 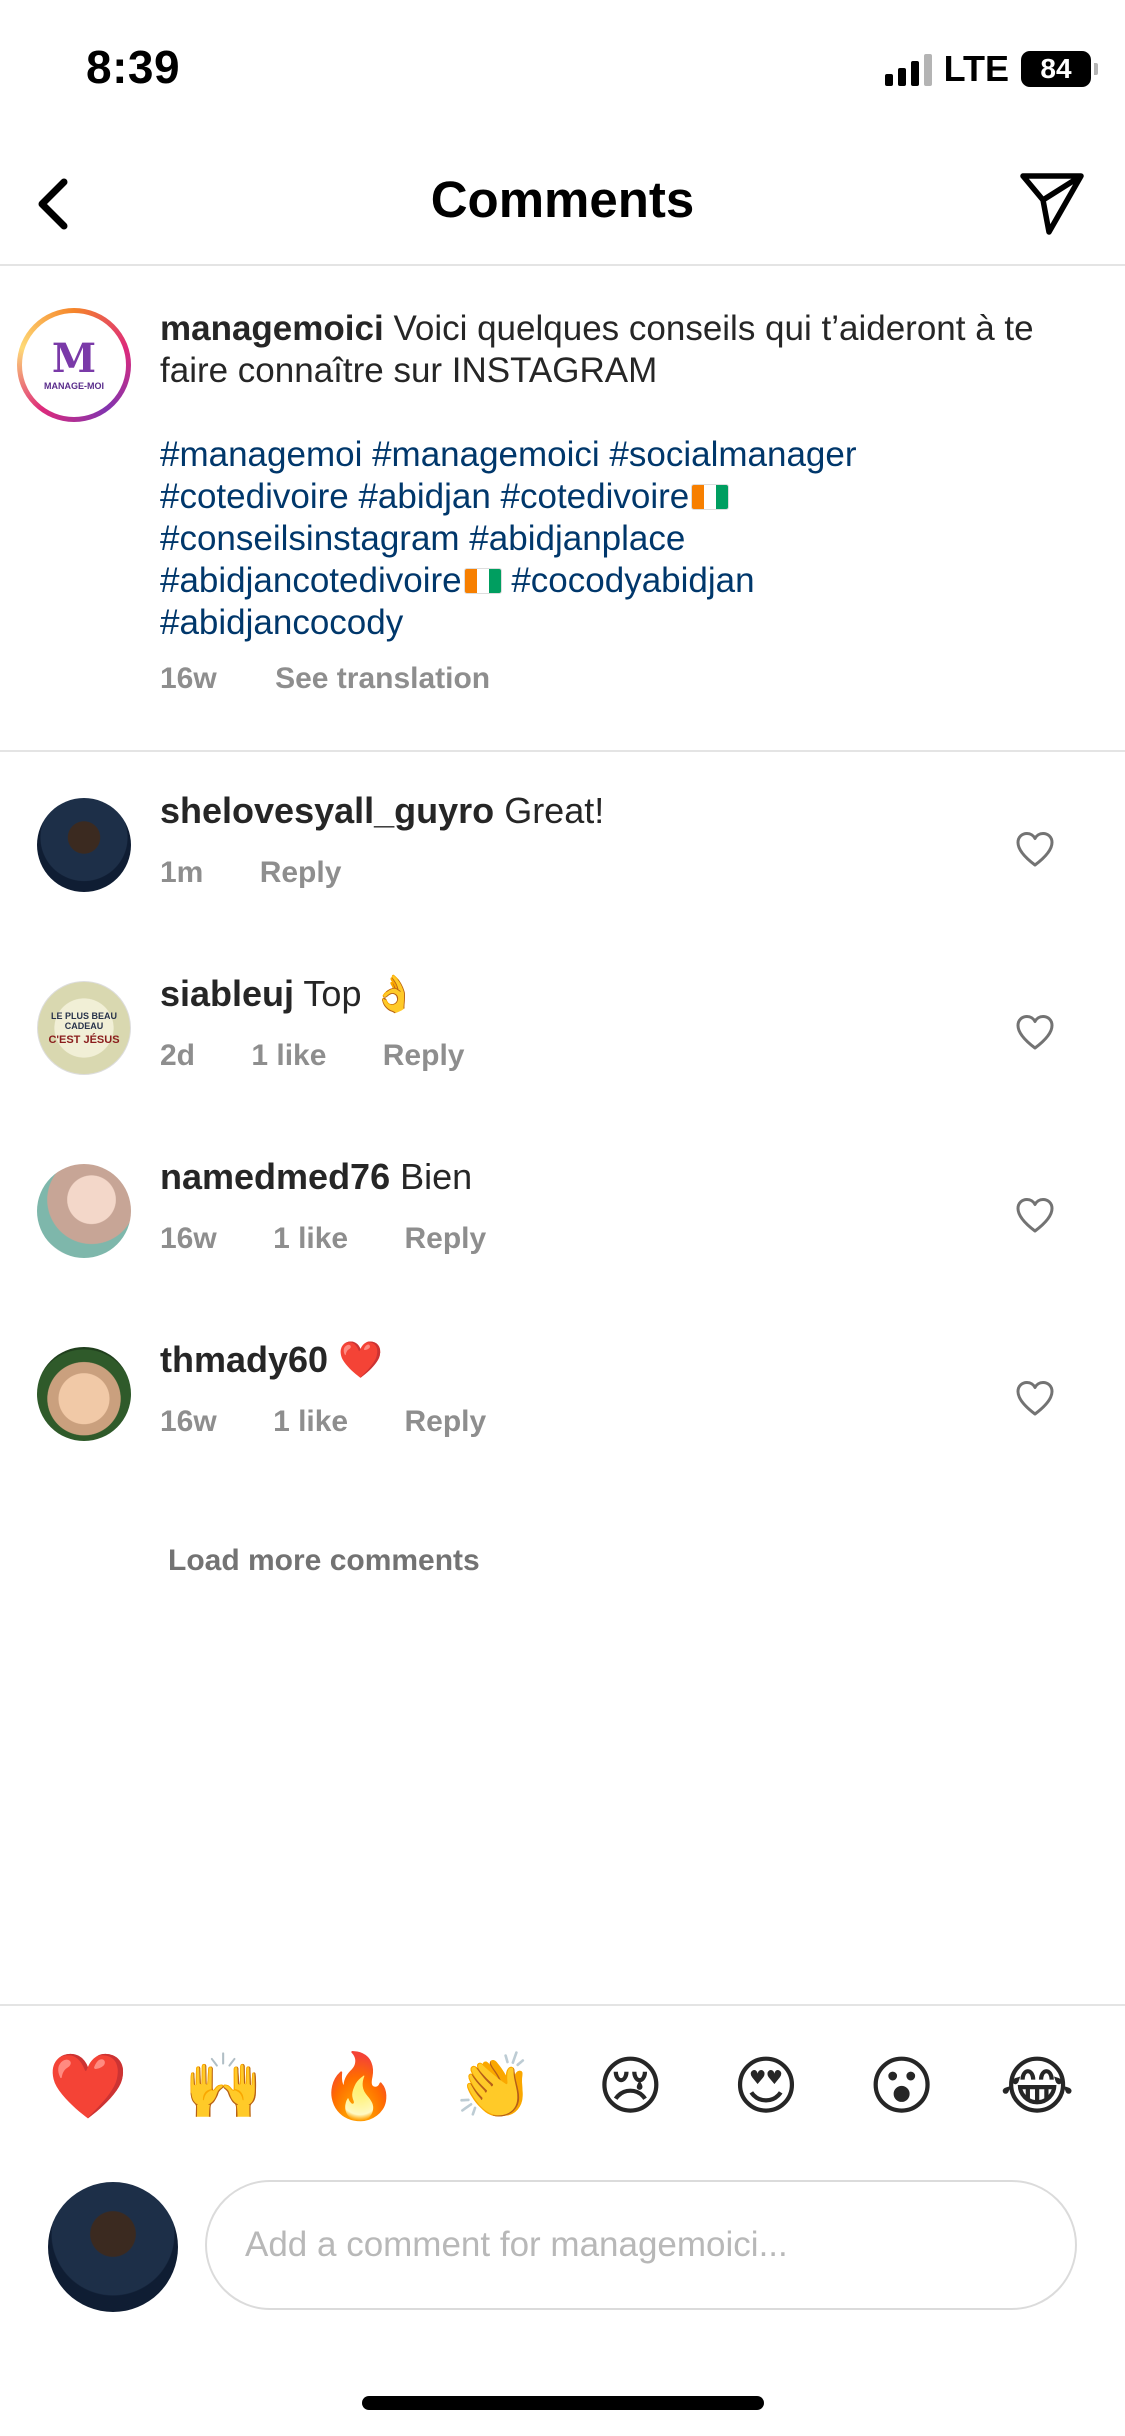 I want to click on battery-level: 84, so click(x=1056, y=68).